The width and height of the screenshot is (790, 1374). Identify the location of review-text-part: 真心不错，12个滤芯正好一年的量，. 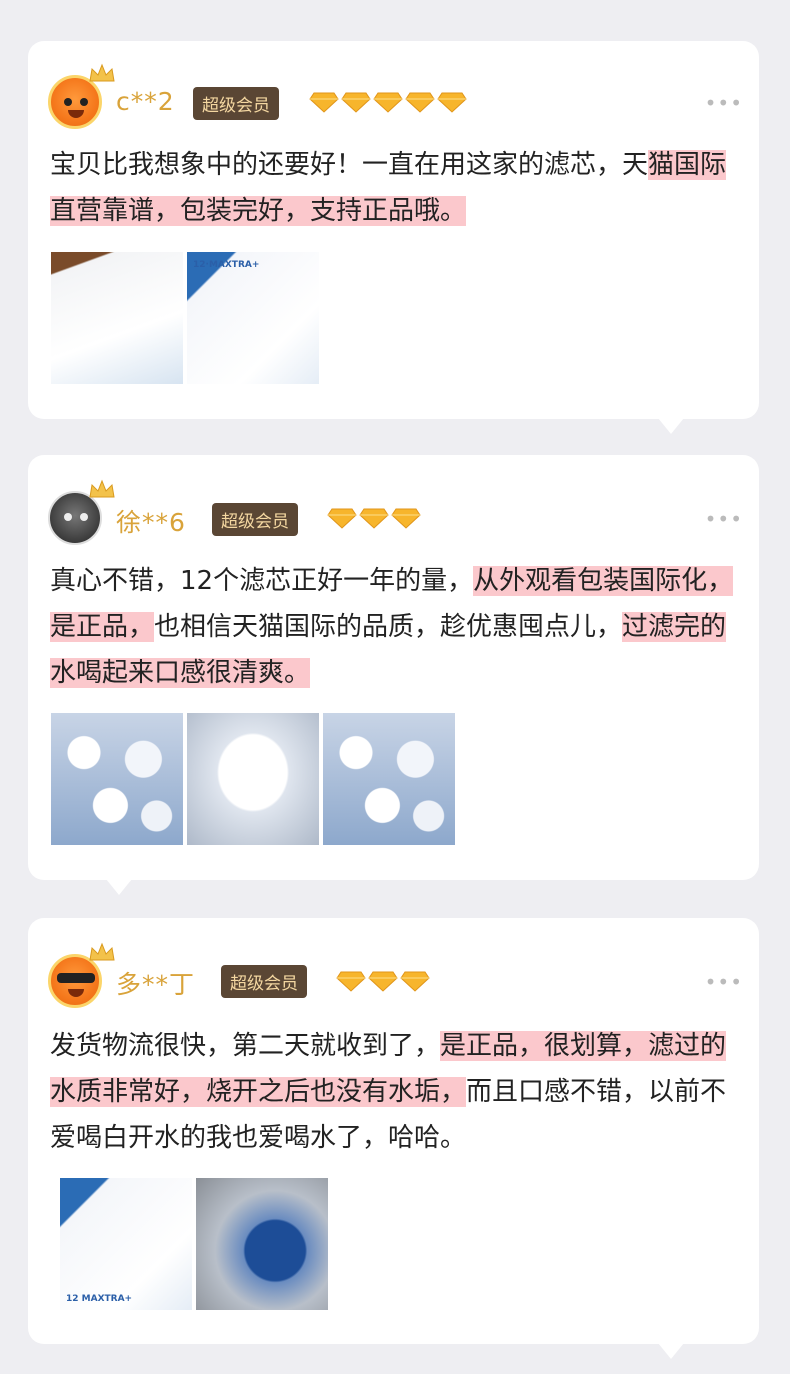
(262, 581).